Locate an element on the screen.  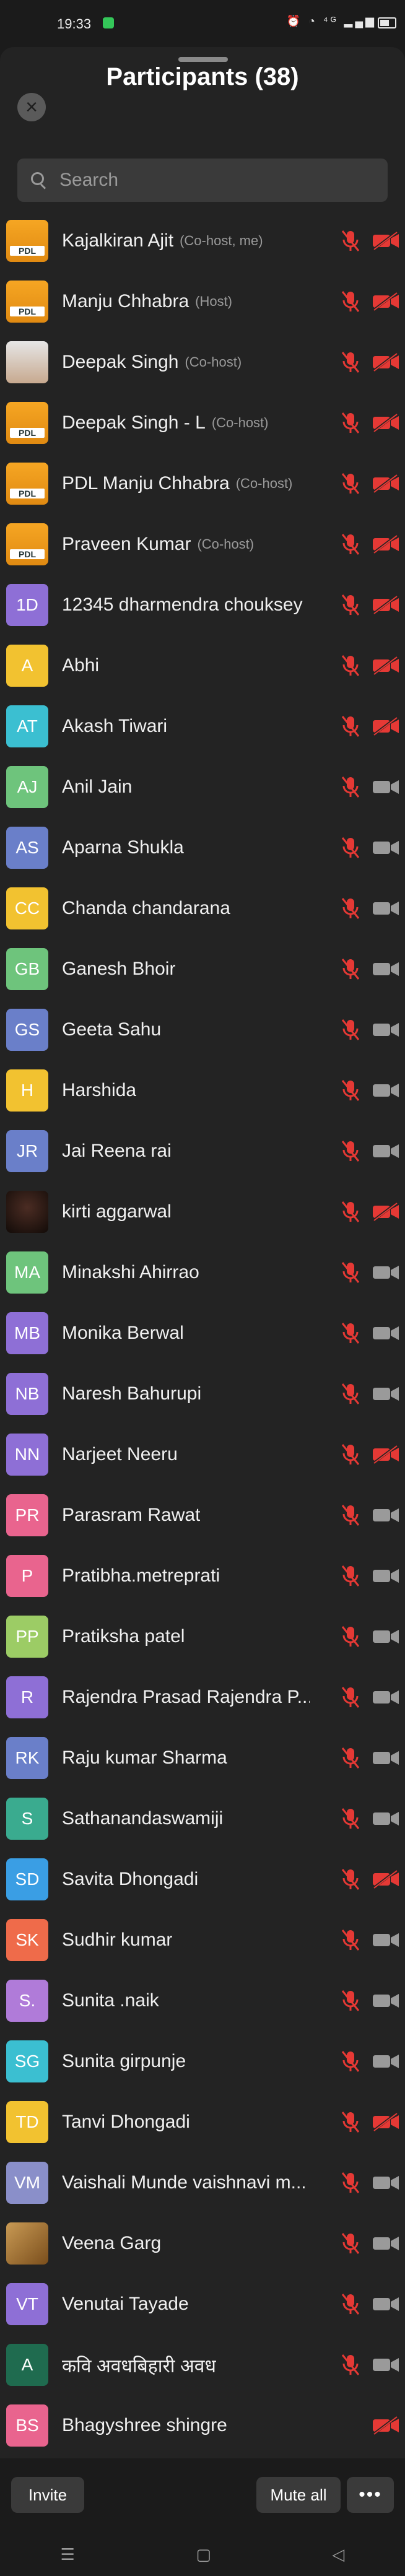
participant-row: Deepak Singh - L (Co-host) is located at coordinates (202, 423).